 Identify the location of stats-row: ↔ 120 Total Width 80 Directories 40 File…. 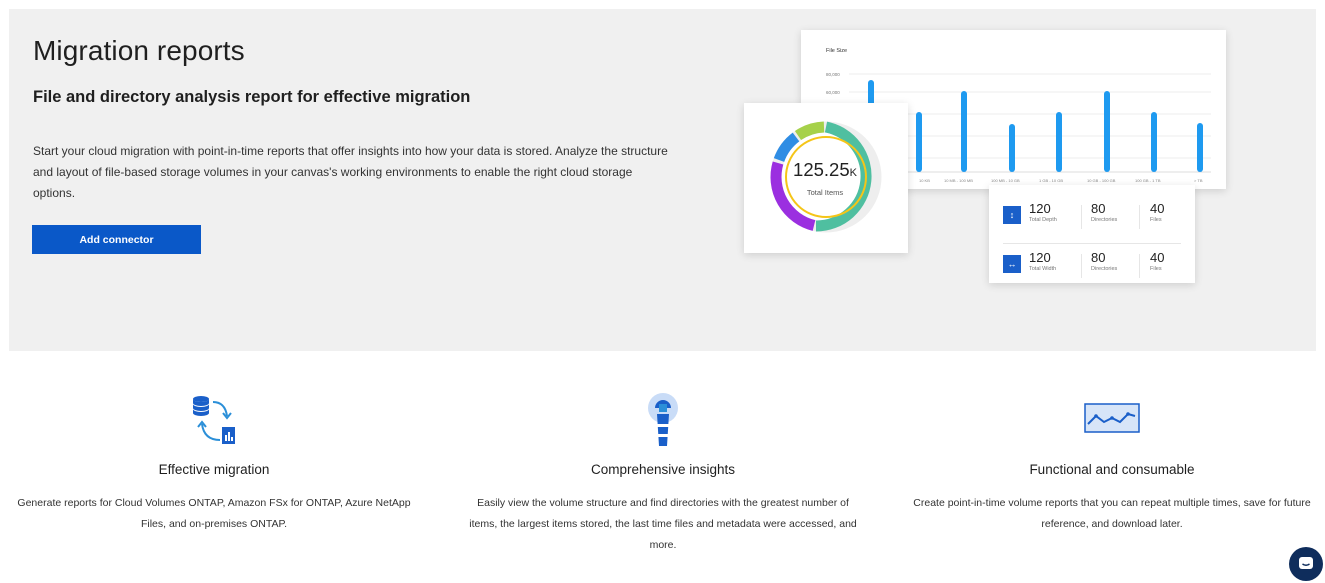
(1092, 268).